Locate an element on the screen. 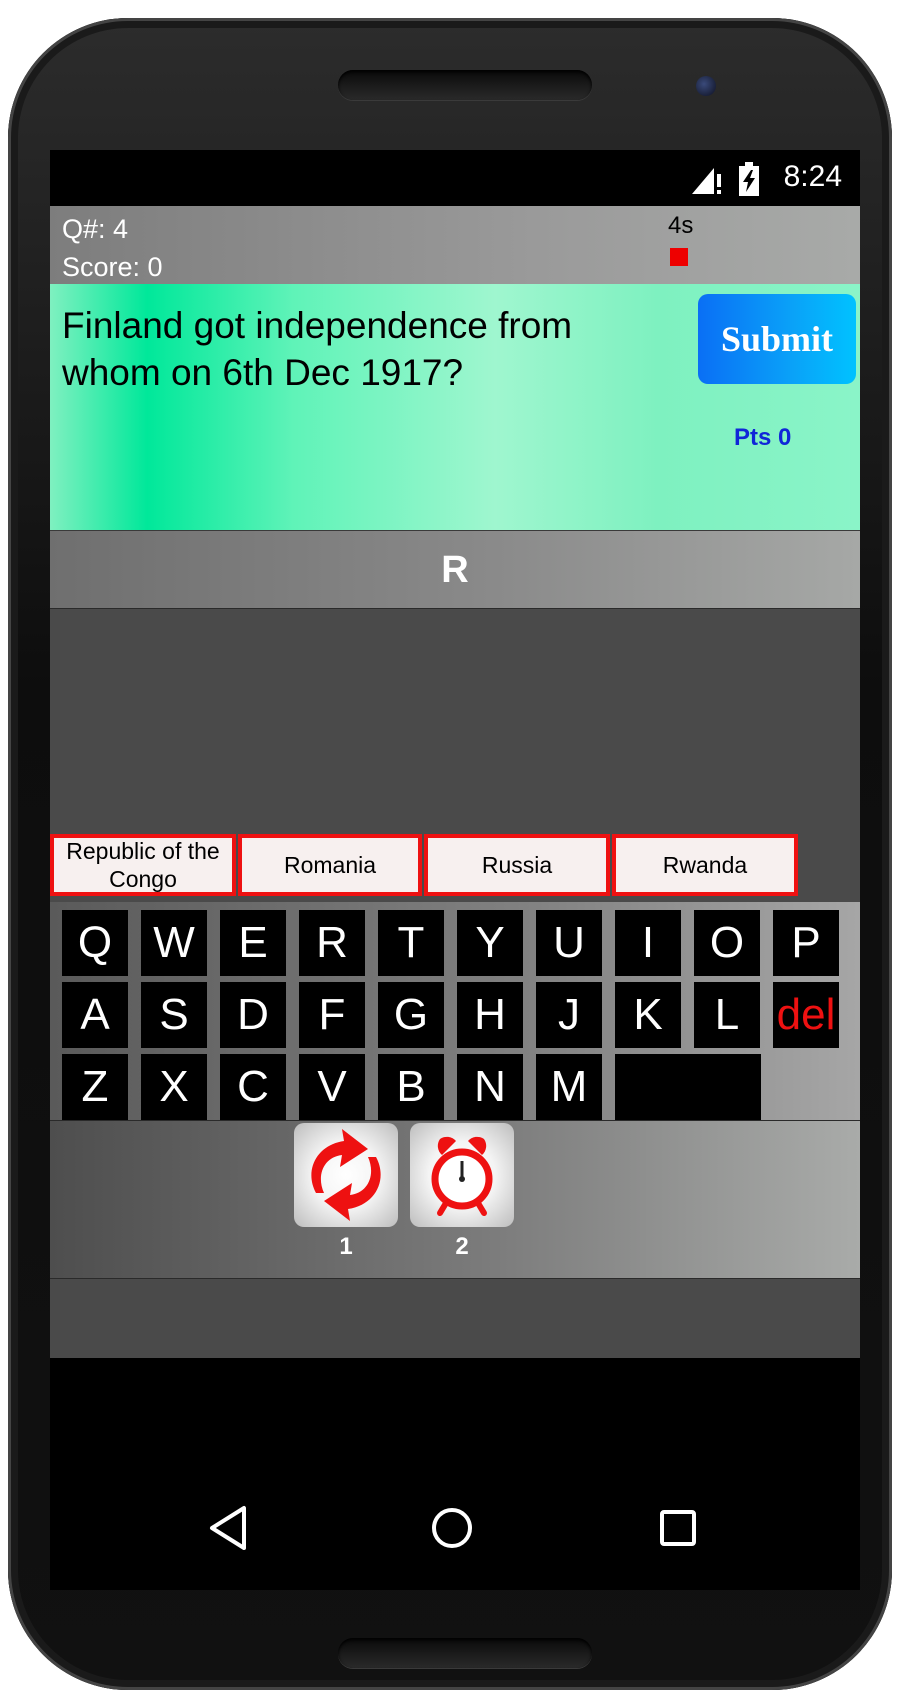 Image resolution: width=900 pixels, height=1700 pixels. key-e: E is located at coordinates (253, 943).